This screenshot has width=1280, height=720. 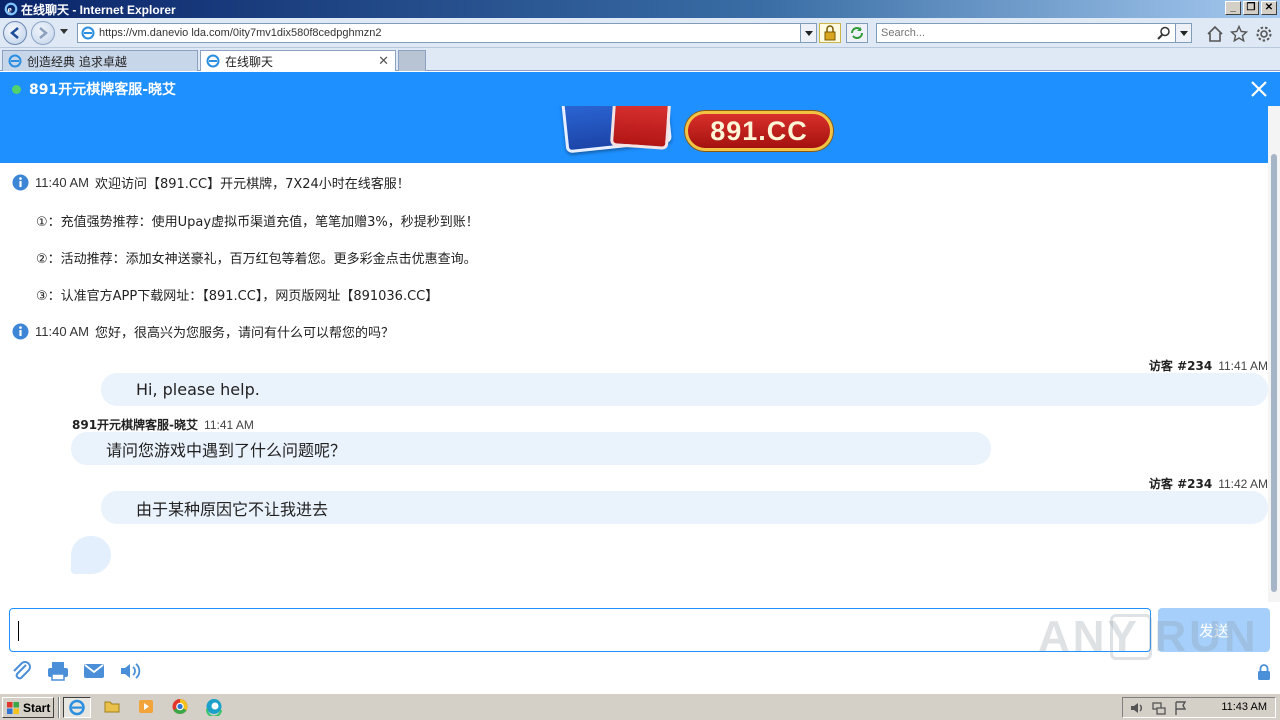 I want to click on page-favicon-icon, so click(x=88, y=33).